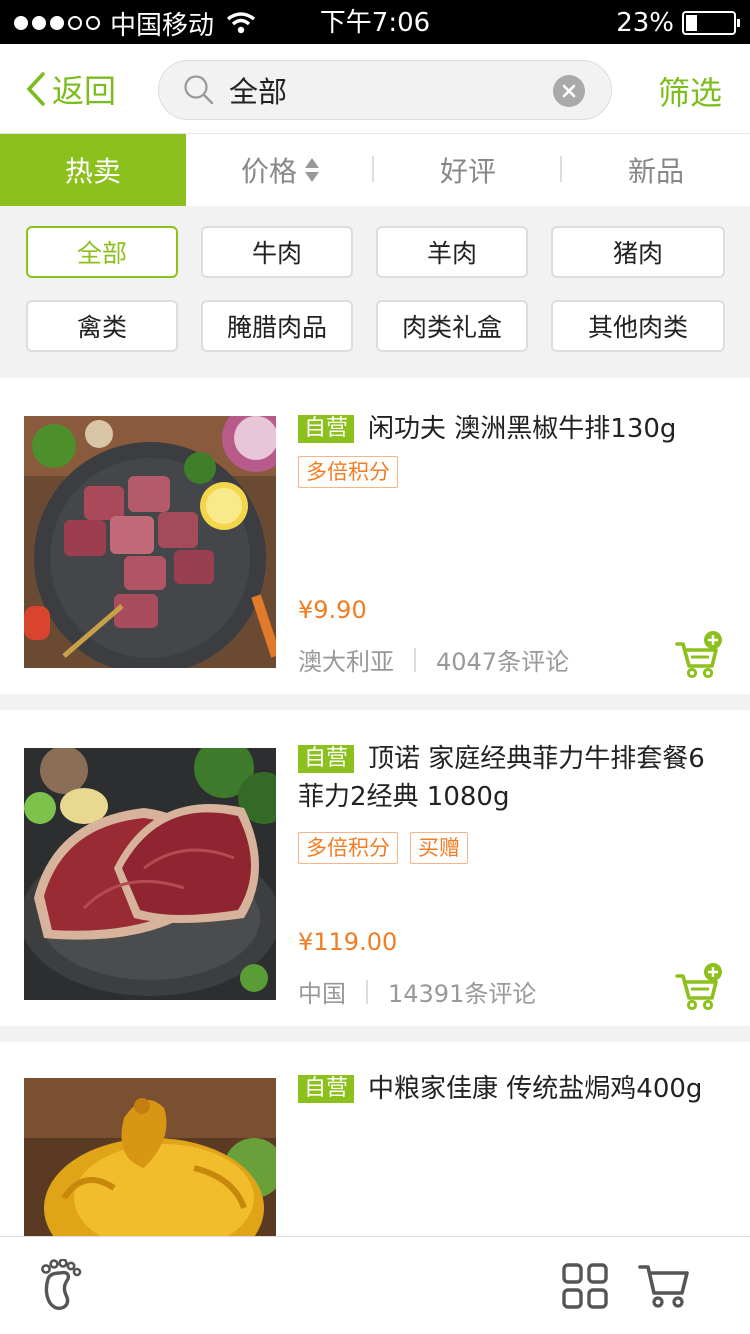 The width and height of the screenshot is (750, 1334). I want to click on product-reviews: 4047条评论, so click(503, 662).